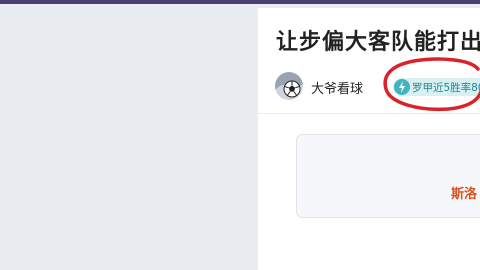 This screenshot has width=480, height=270. Describe the element at coordinates (402, 87) in the screenshot. I see `lightning-icon` at that location.